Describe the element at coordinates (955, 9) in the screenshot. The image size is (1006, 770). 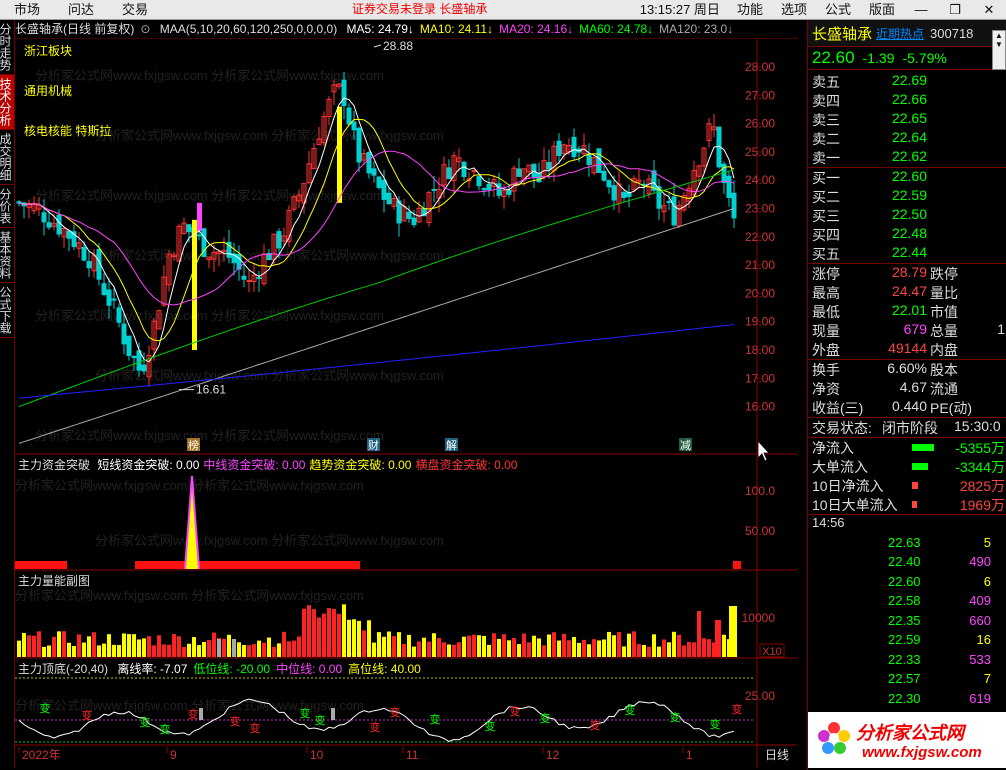
I see `maximize-button: ❐` at that location.